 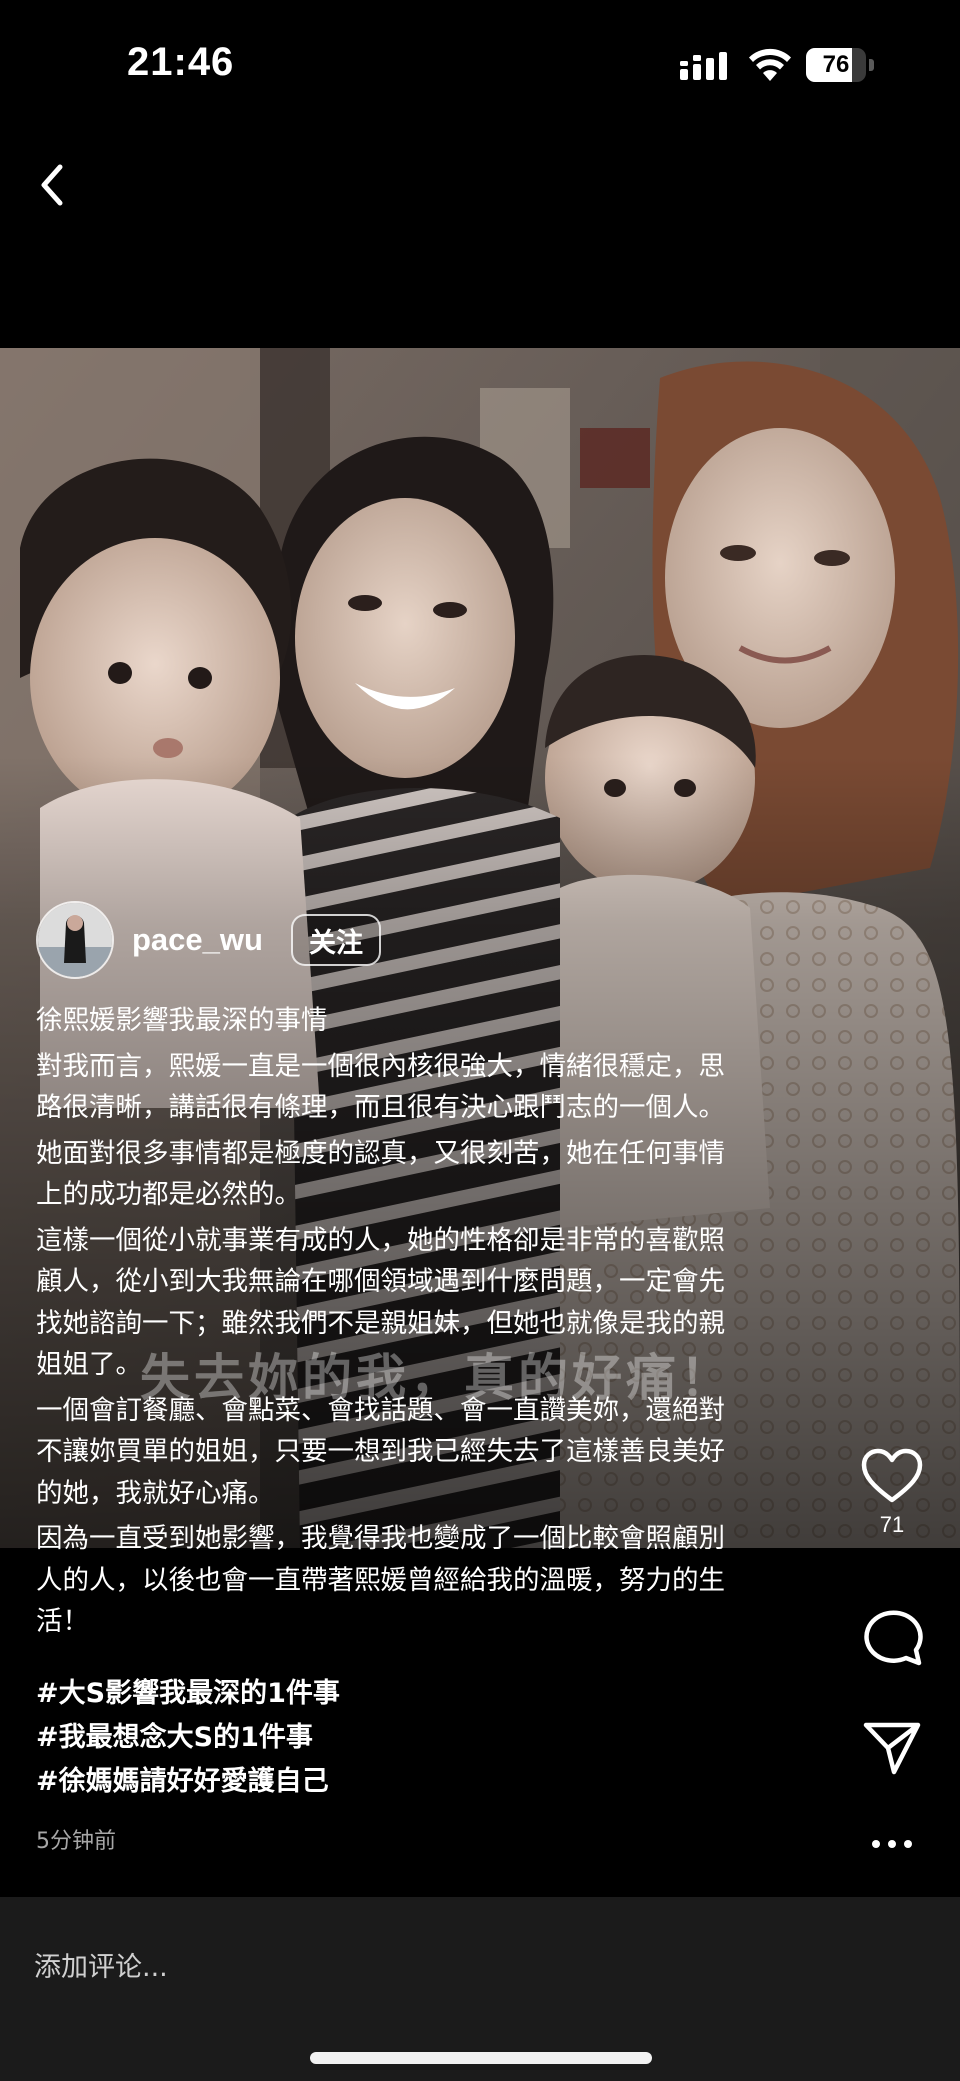 I want to click on avatar, so click(x=75, y=940).